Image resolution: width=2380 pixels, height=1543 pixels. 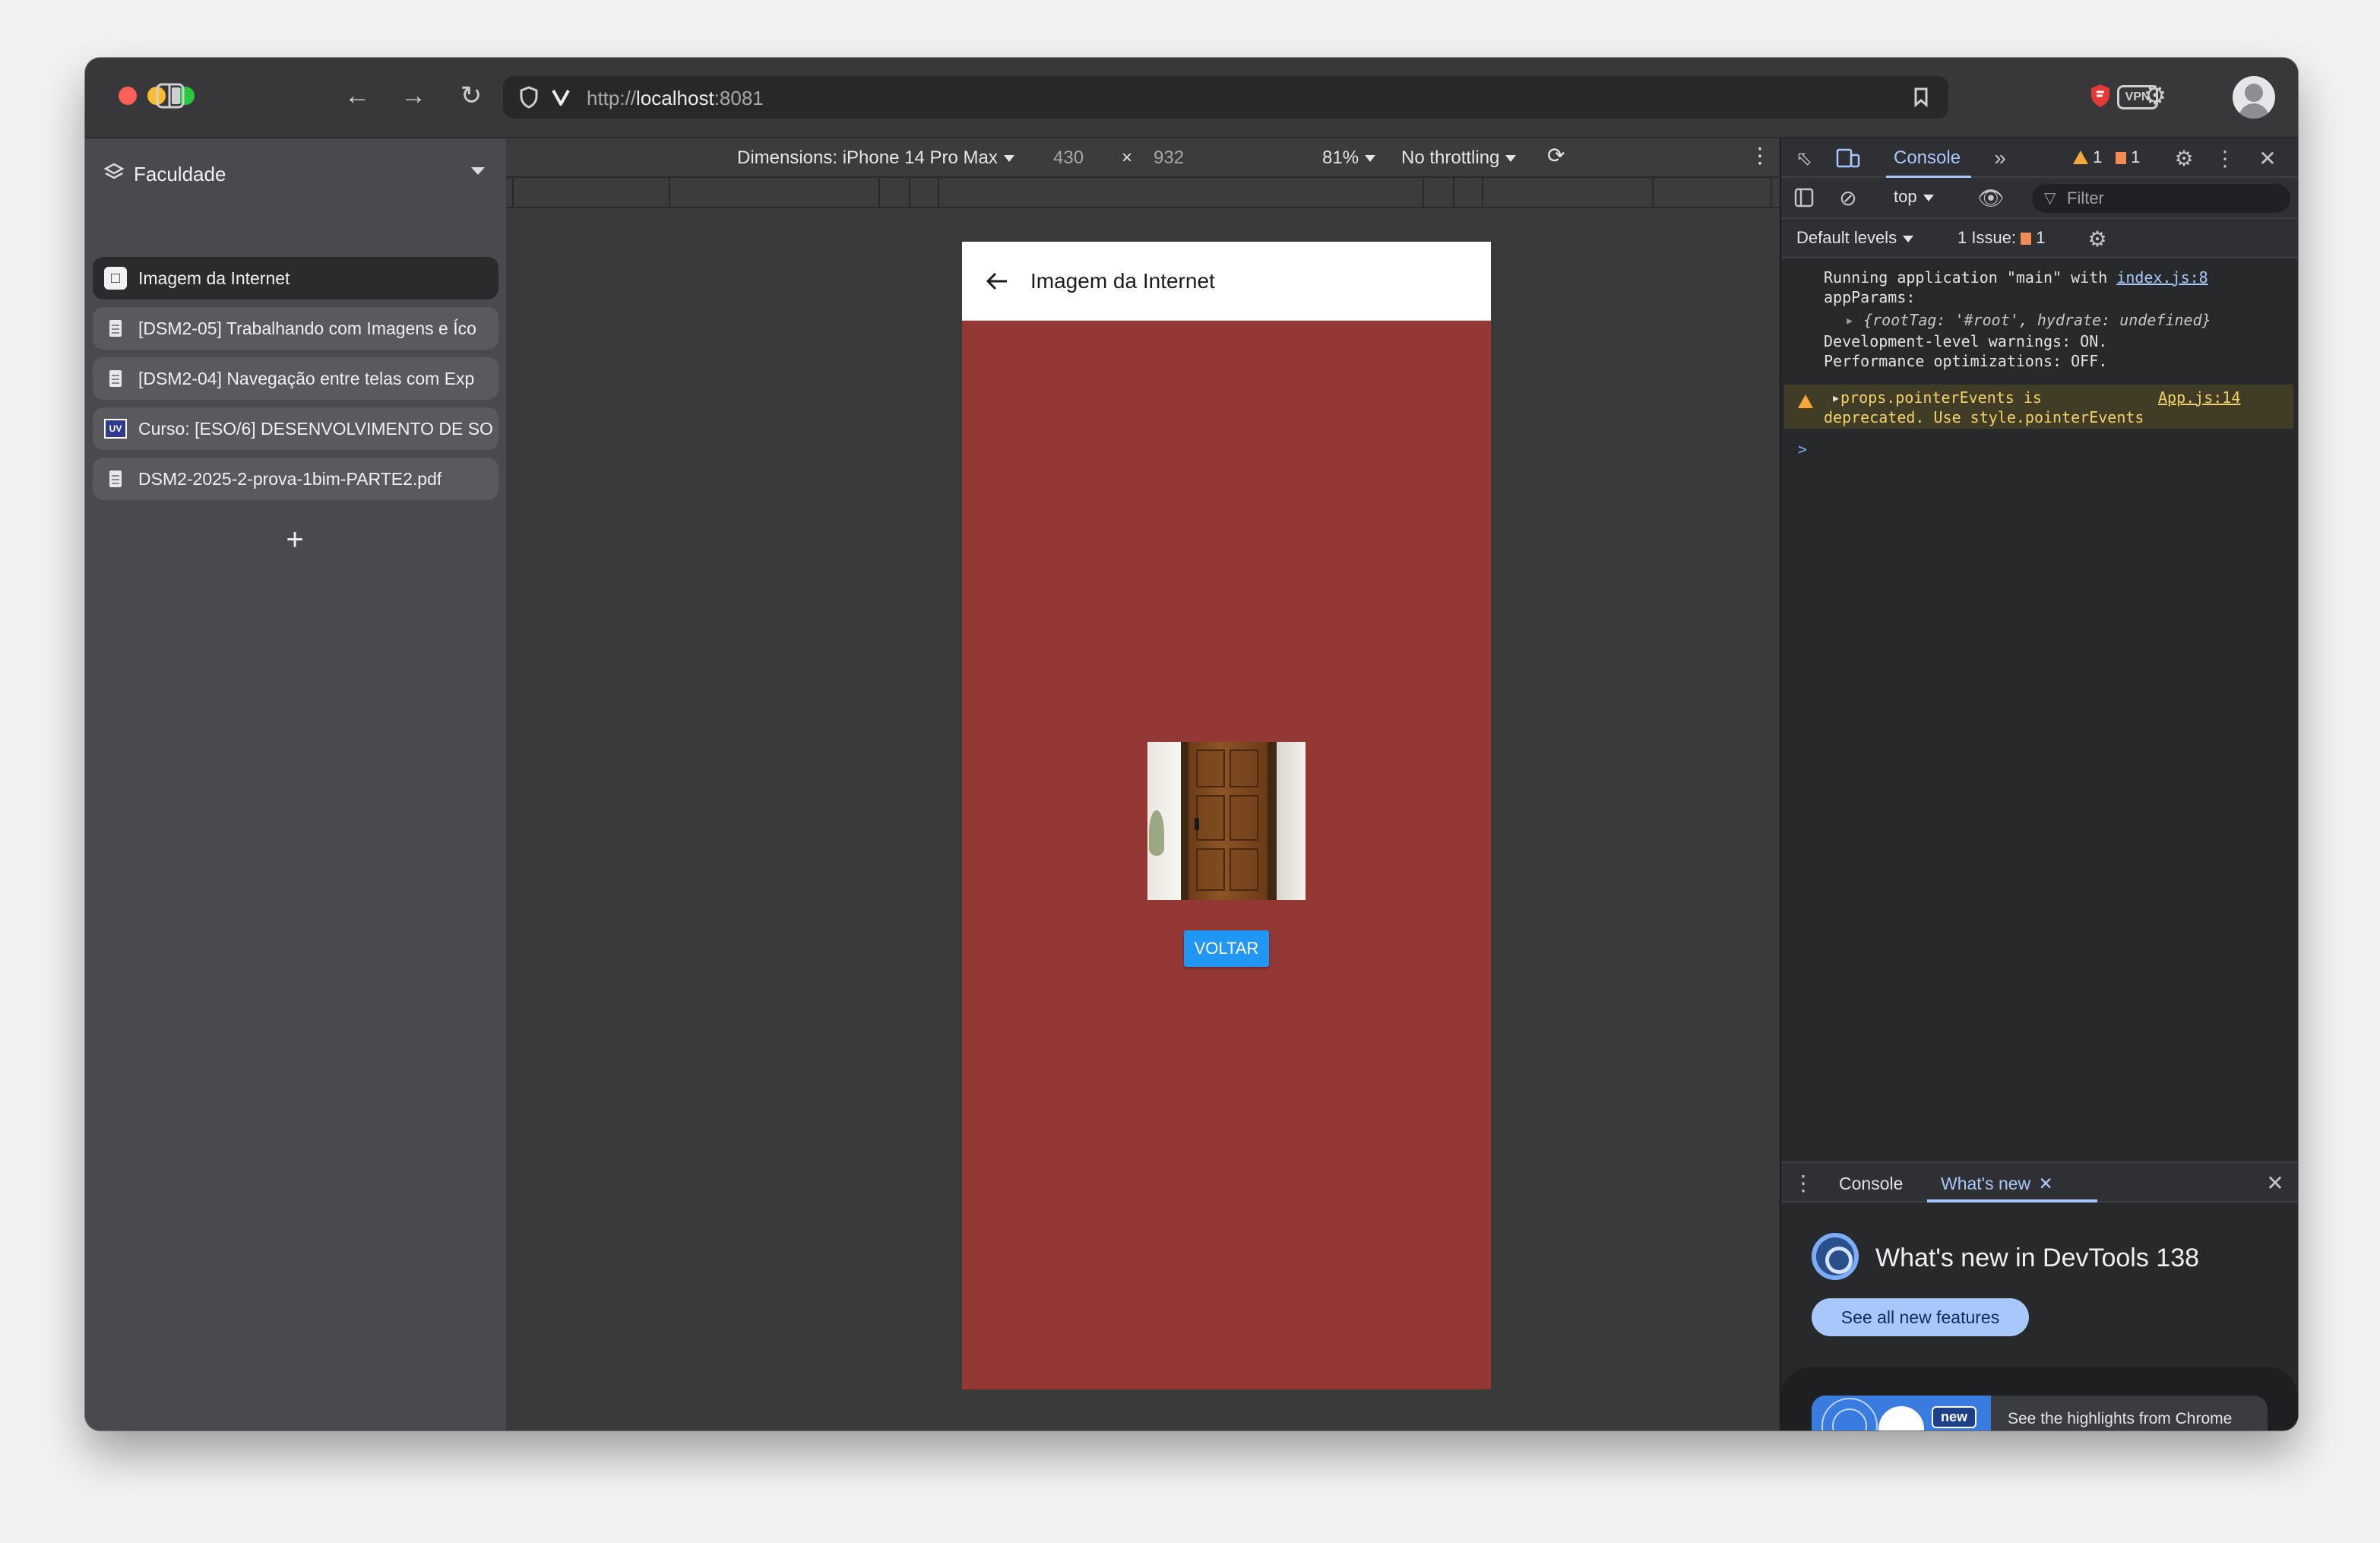 I want to click on console-message: Development-level warnings: ON., so click(x=1966, y=341).